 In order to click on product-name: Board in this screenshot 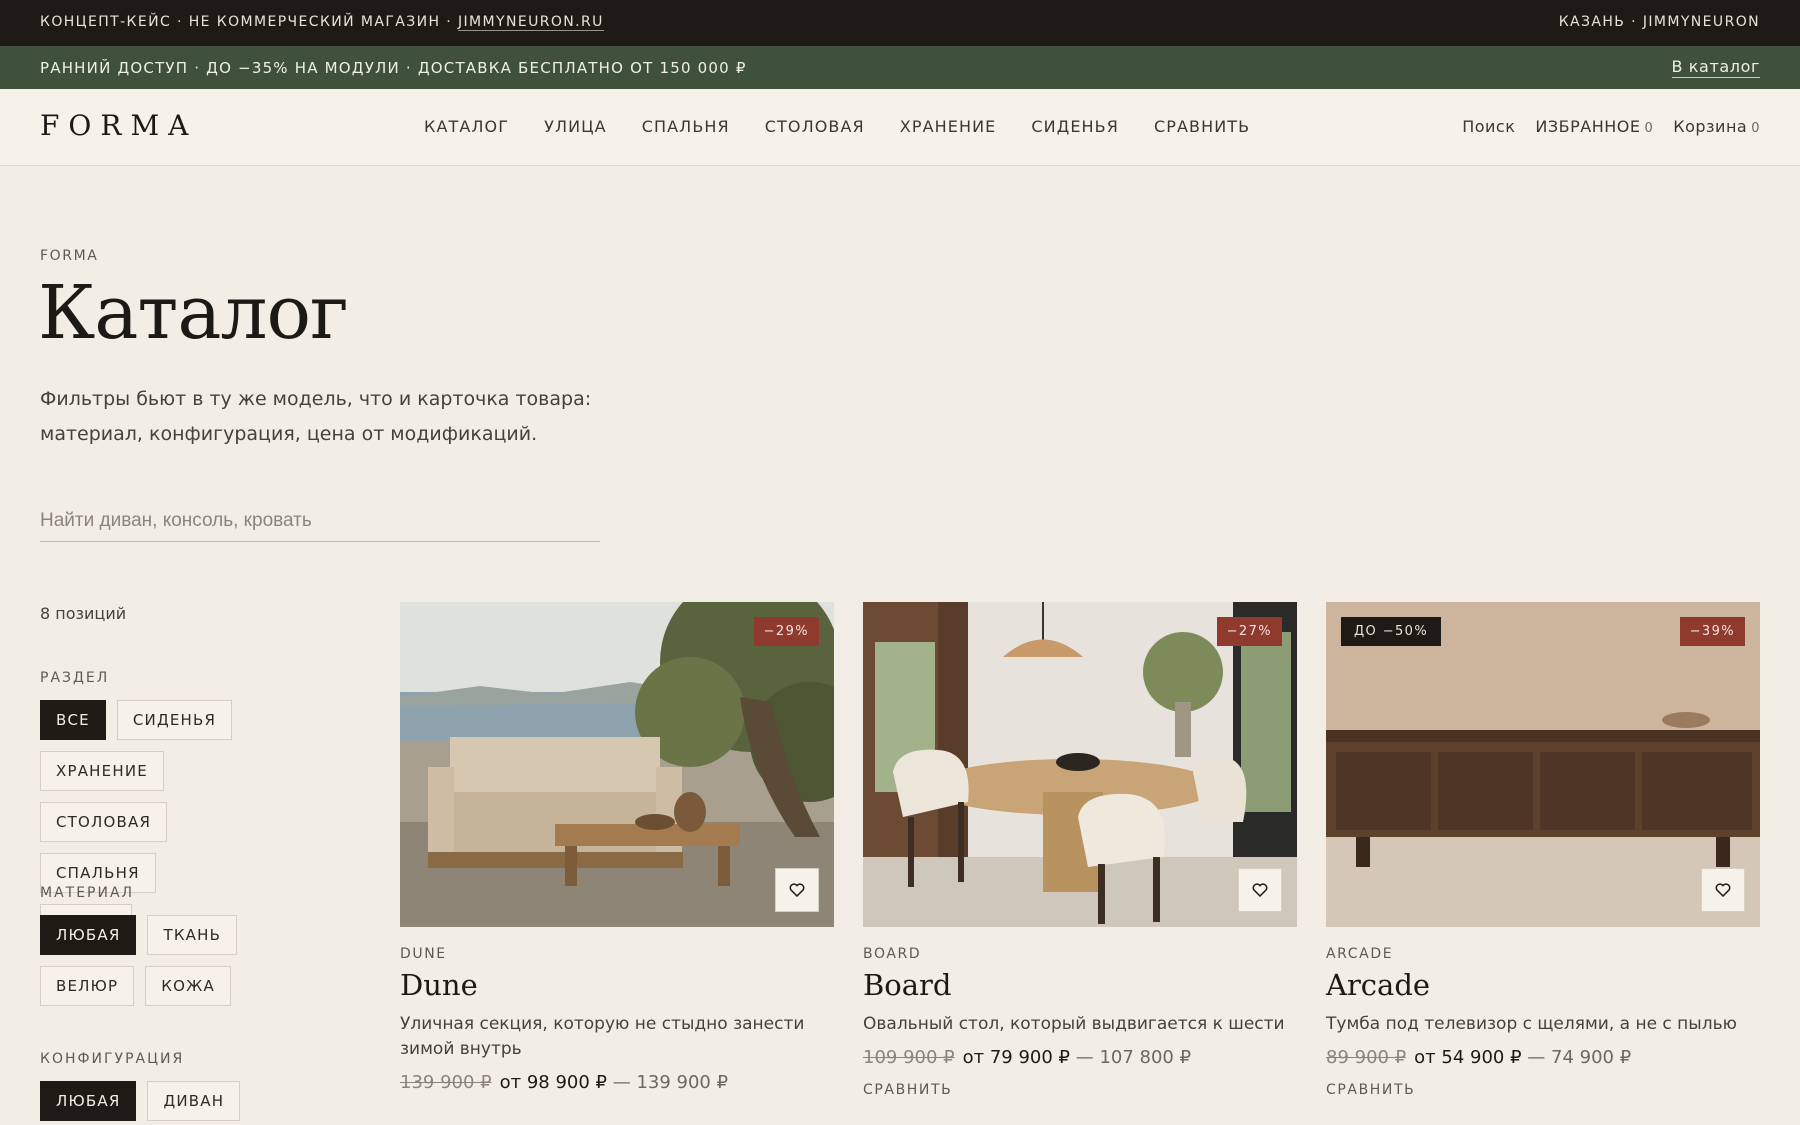, I will do `click(1080, 985)`.